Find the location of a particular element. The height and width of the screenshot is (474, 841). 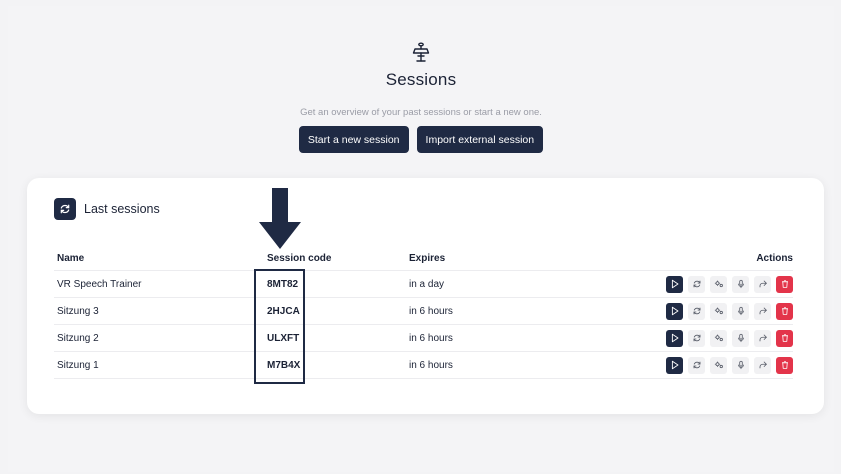

table-row: Sitzung 1 M7B4X in 6 hours is located at coordinates (423, 365).